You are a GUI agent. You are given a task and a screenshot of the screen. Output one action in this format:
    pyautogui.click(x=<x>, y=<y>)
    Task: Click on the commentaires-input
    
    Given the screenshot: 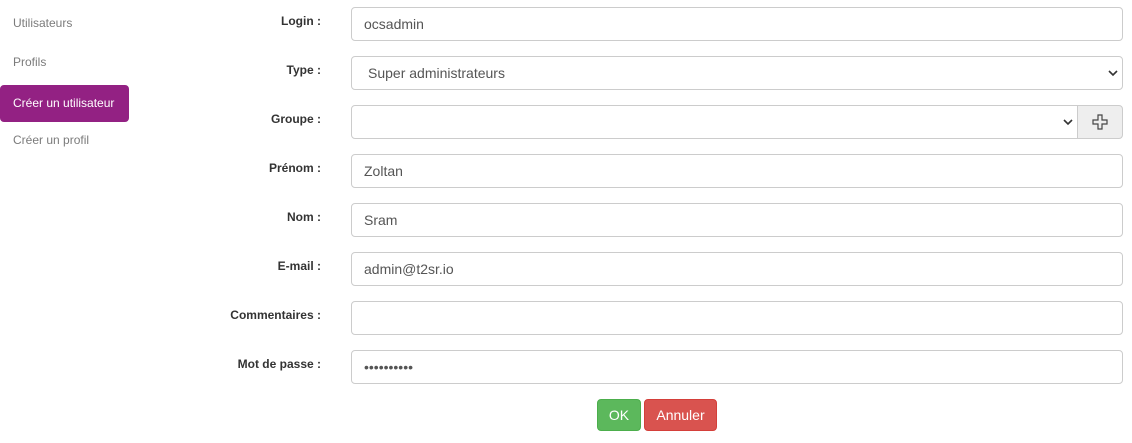 What is the action you would take?
    pyautogui.click(x=737, y=318)
    